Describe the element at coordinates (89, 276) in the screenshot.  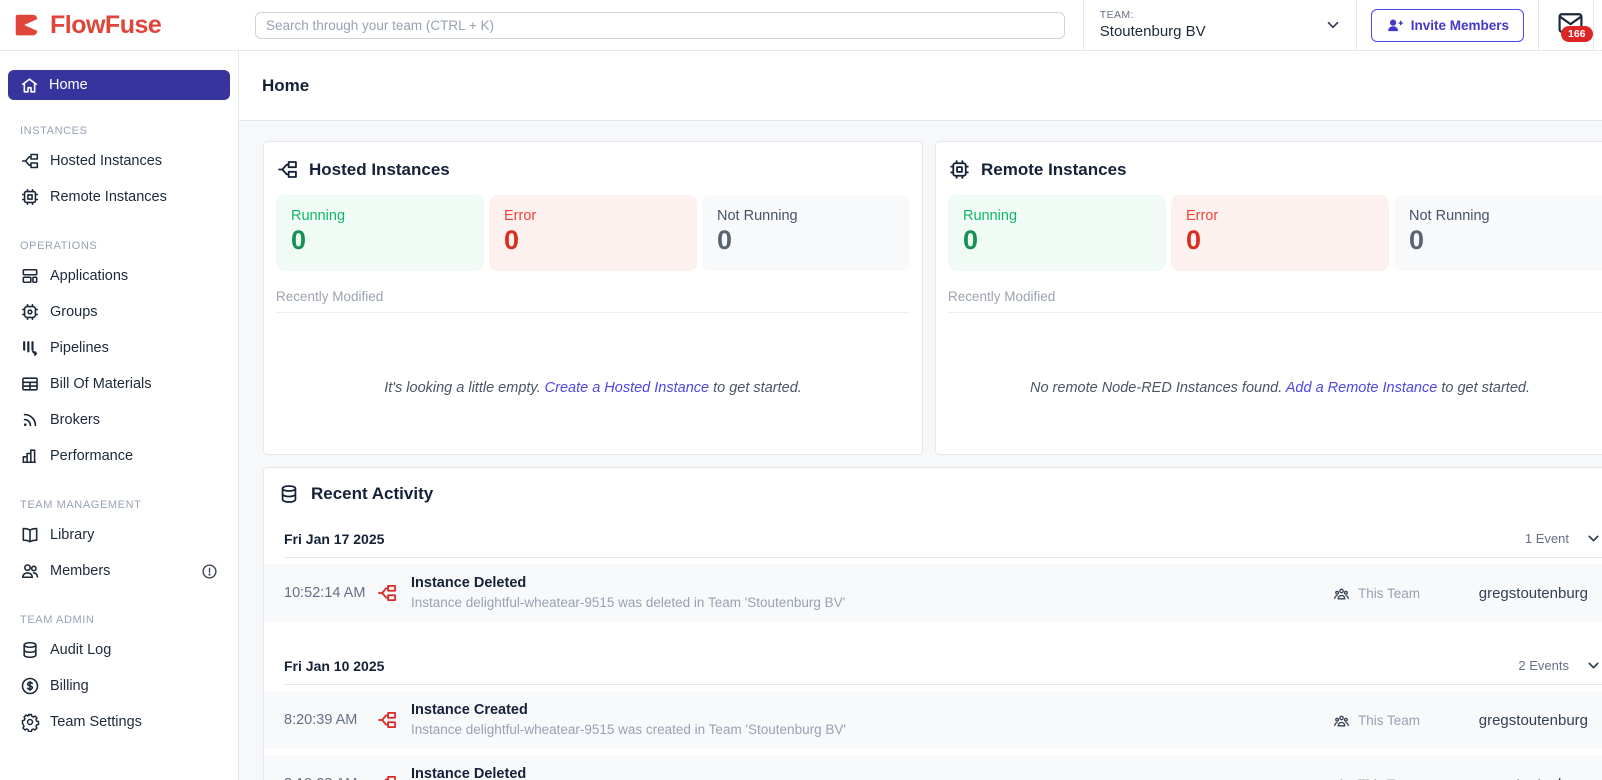
I see `sidebar-item-label: Applications` at that location.